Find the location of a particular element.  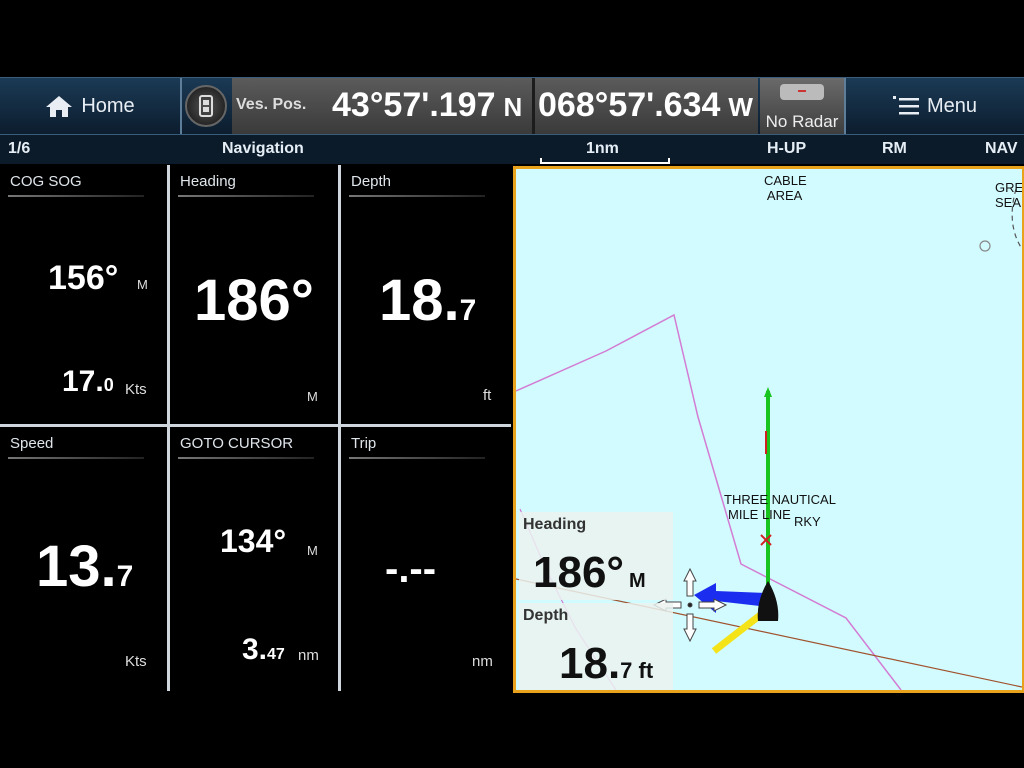

chart-label-sea: SEA is located at coordinates (1008, 202).